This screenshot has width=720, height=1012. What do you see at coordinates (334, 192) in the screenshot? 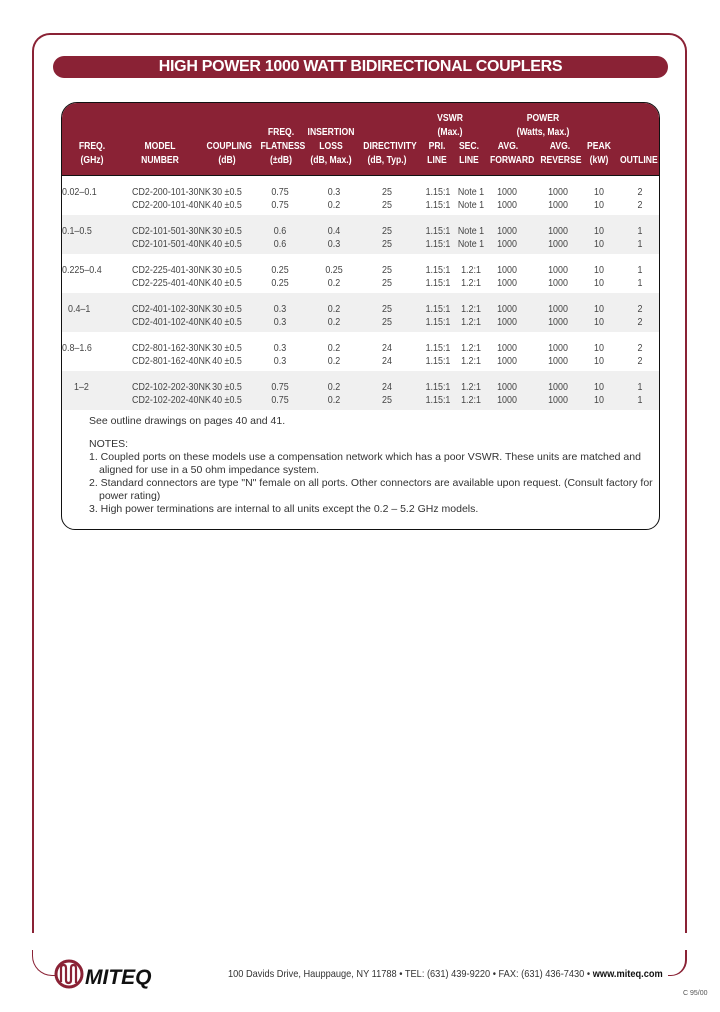
I see `cell-insertion: 0.3` at bounding box center [334, 192].